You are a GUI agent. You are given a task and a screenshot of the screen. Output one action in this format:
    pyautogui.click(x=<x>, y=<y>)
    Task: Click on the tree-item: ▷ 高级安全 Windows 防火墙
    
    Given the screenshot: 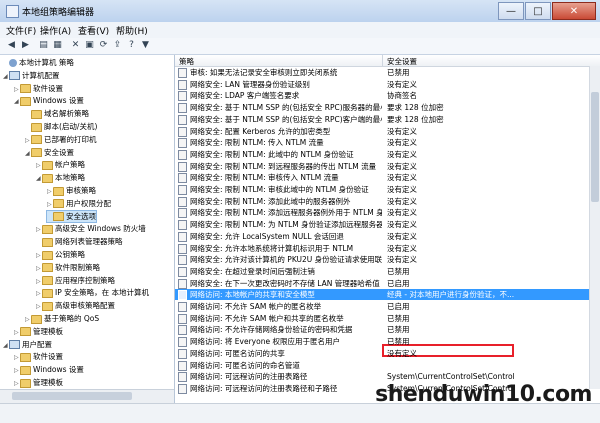 What is the action you would take?
    pyautogui.click(x=91, y=228)
    